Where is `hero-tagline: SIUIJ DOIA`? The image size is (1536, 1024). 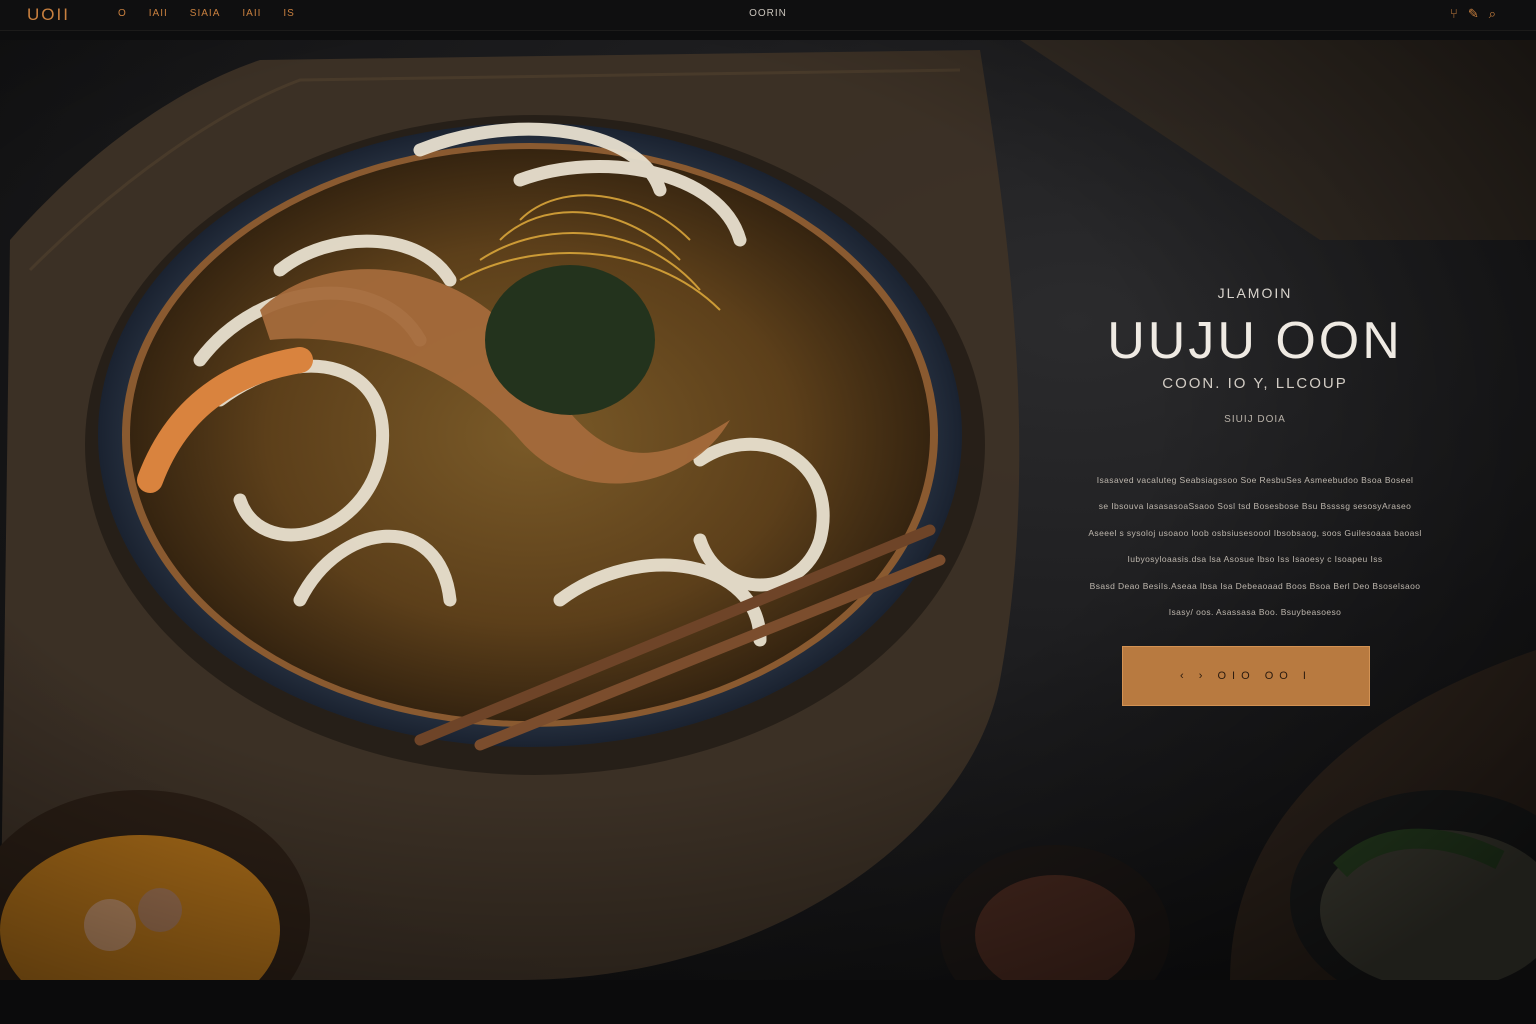
hero-tagline: SIUIJ DOIA is located at coordinates (1255, 419).